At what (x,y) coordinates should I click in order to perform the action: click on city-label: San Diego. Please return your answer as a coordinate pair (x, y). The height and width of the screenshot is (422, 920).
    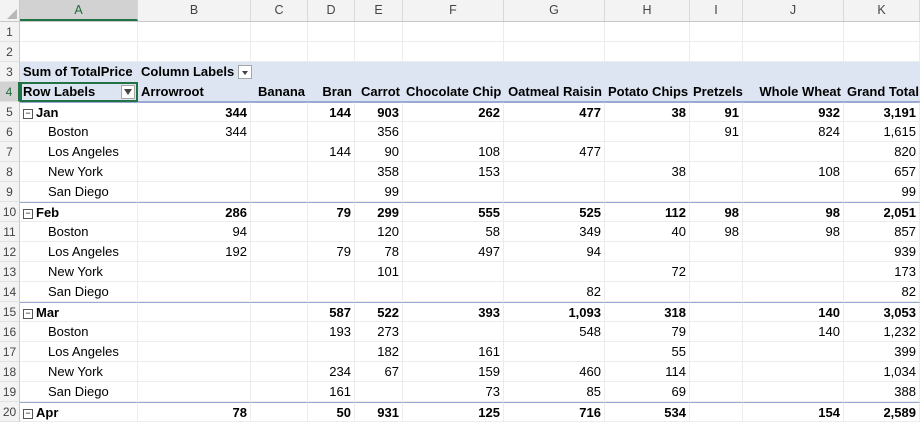
    Looking at the image, I should click on (79, 192).